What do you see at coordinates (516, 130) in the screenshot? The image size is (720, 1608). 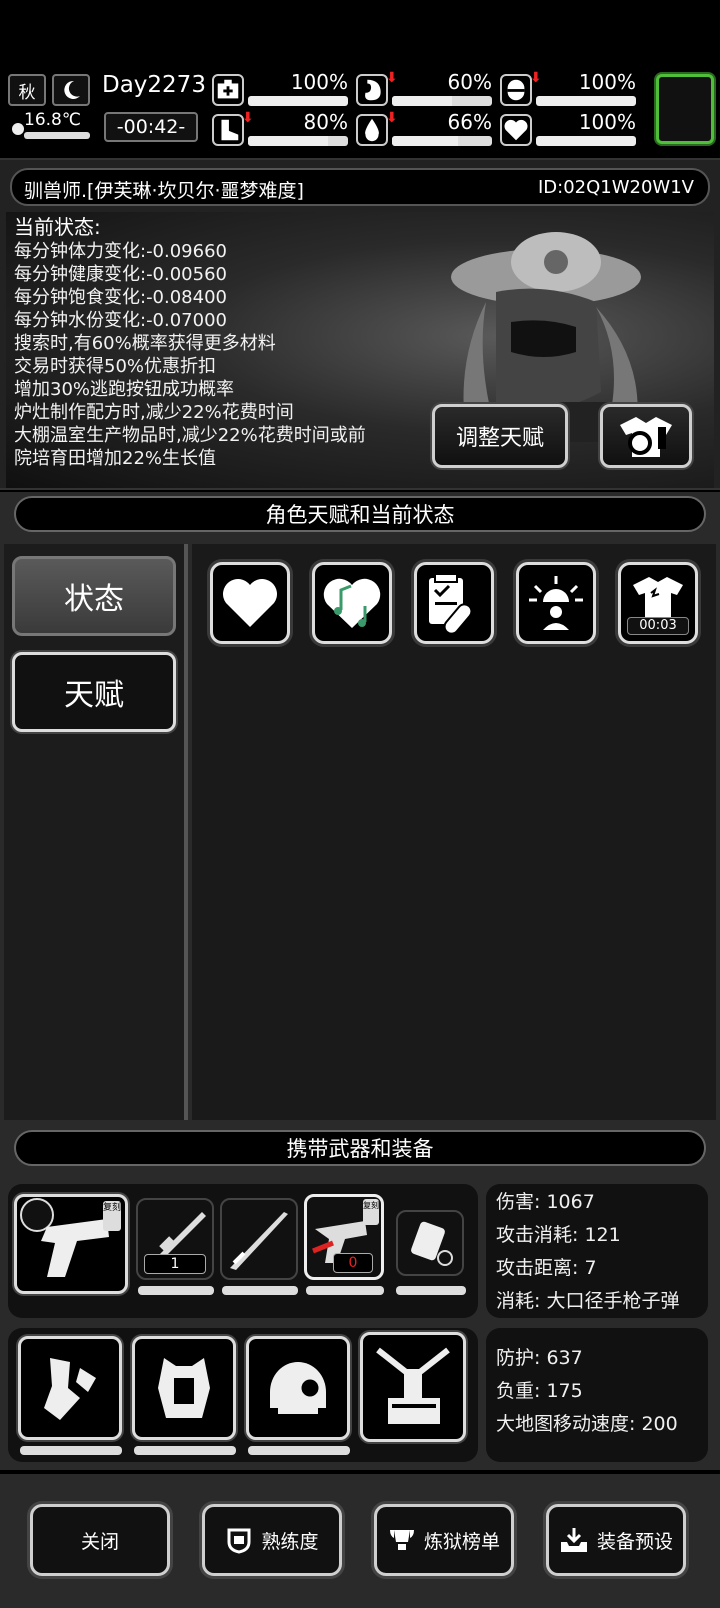 I see `heart-icon` at bounding box center [516, 130].